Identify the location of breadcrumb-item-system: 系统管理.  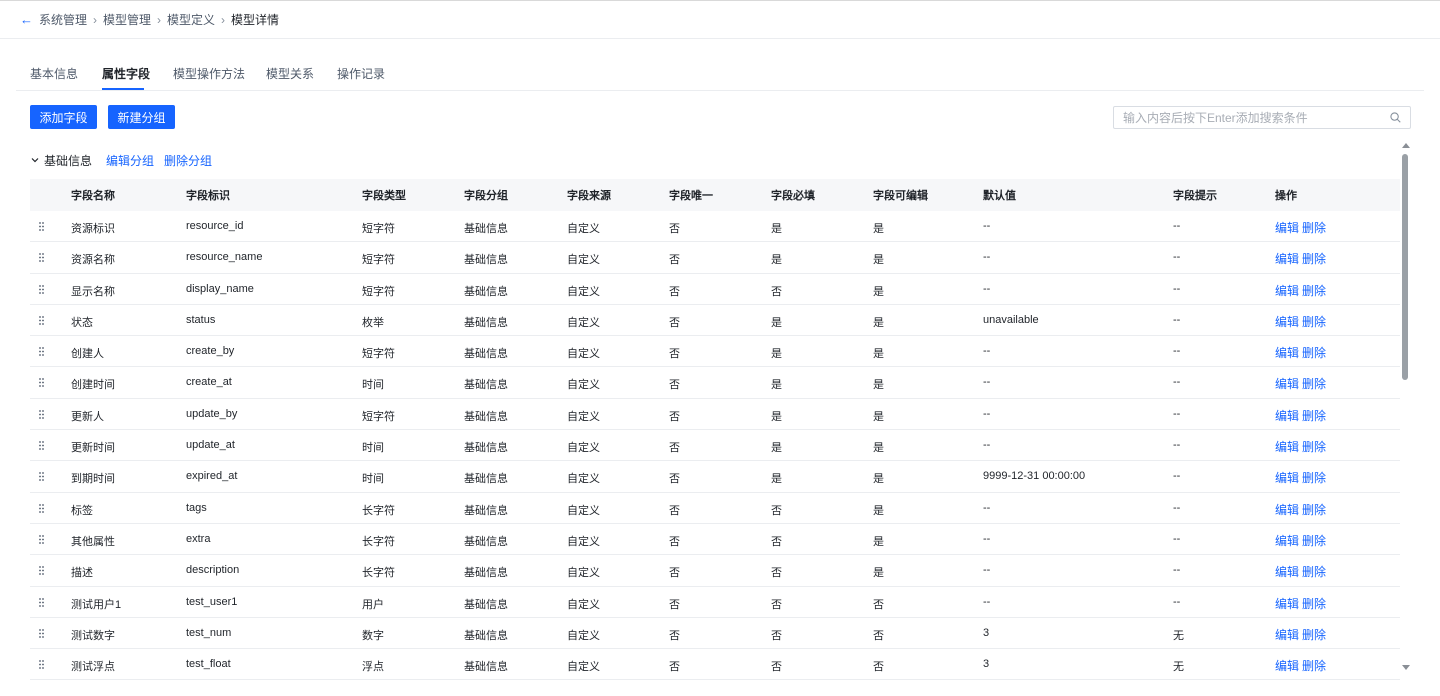
(63, 19).